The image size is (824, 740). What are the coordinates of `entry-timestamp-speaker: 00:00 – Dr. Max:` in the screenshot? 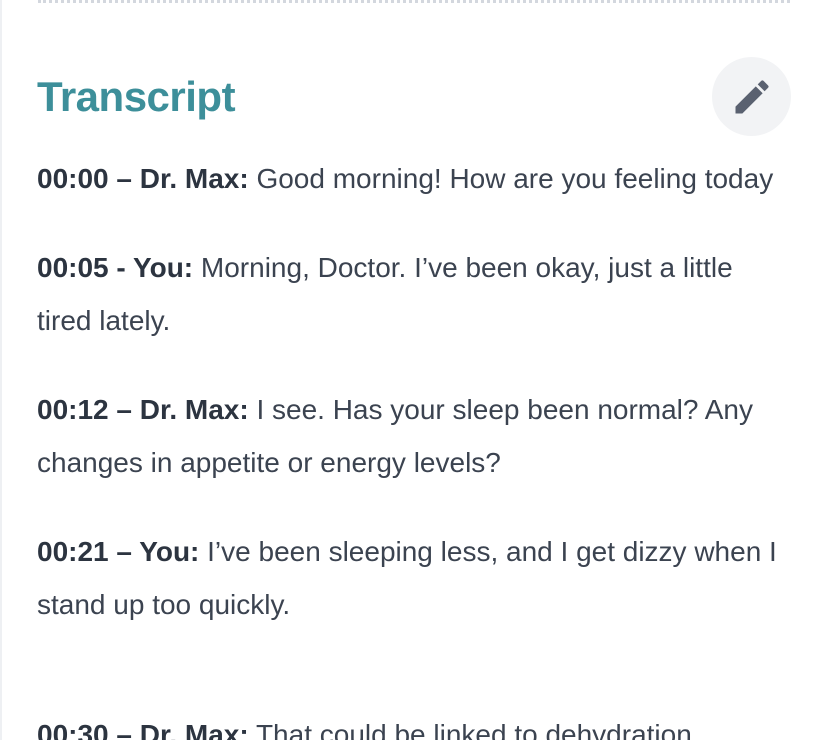 It's located at (143, 178).